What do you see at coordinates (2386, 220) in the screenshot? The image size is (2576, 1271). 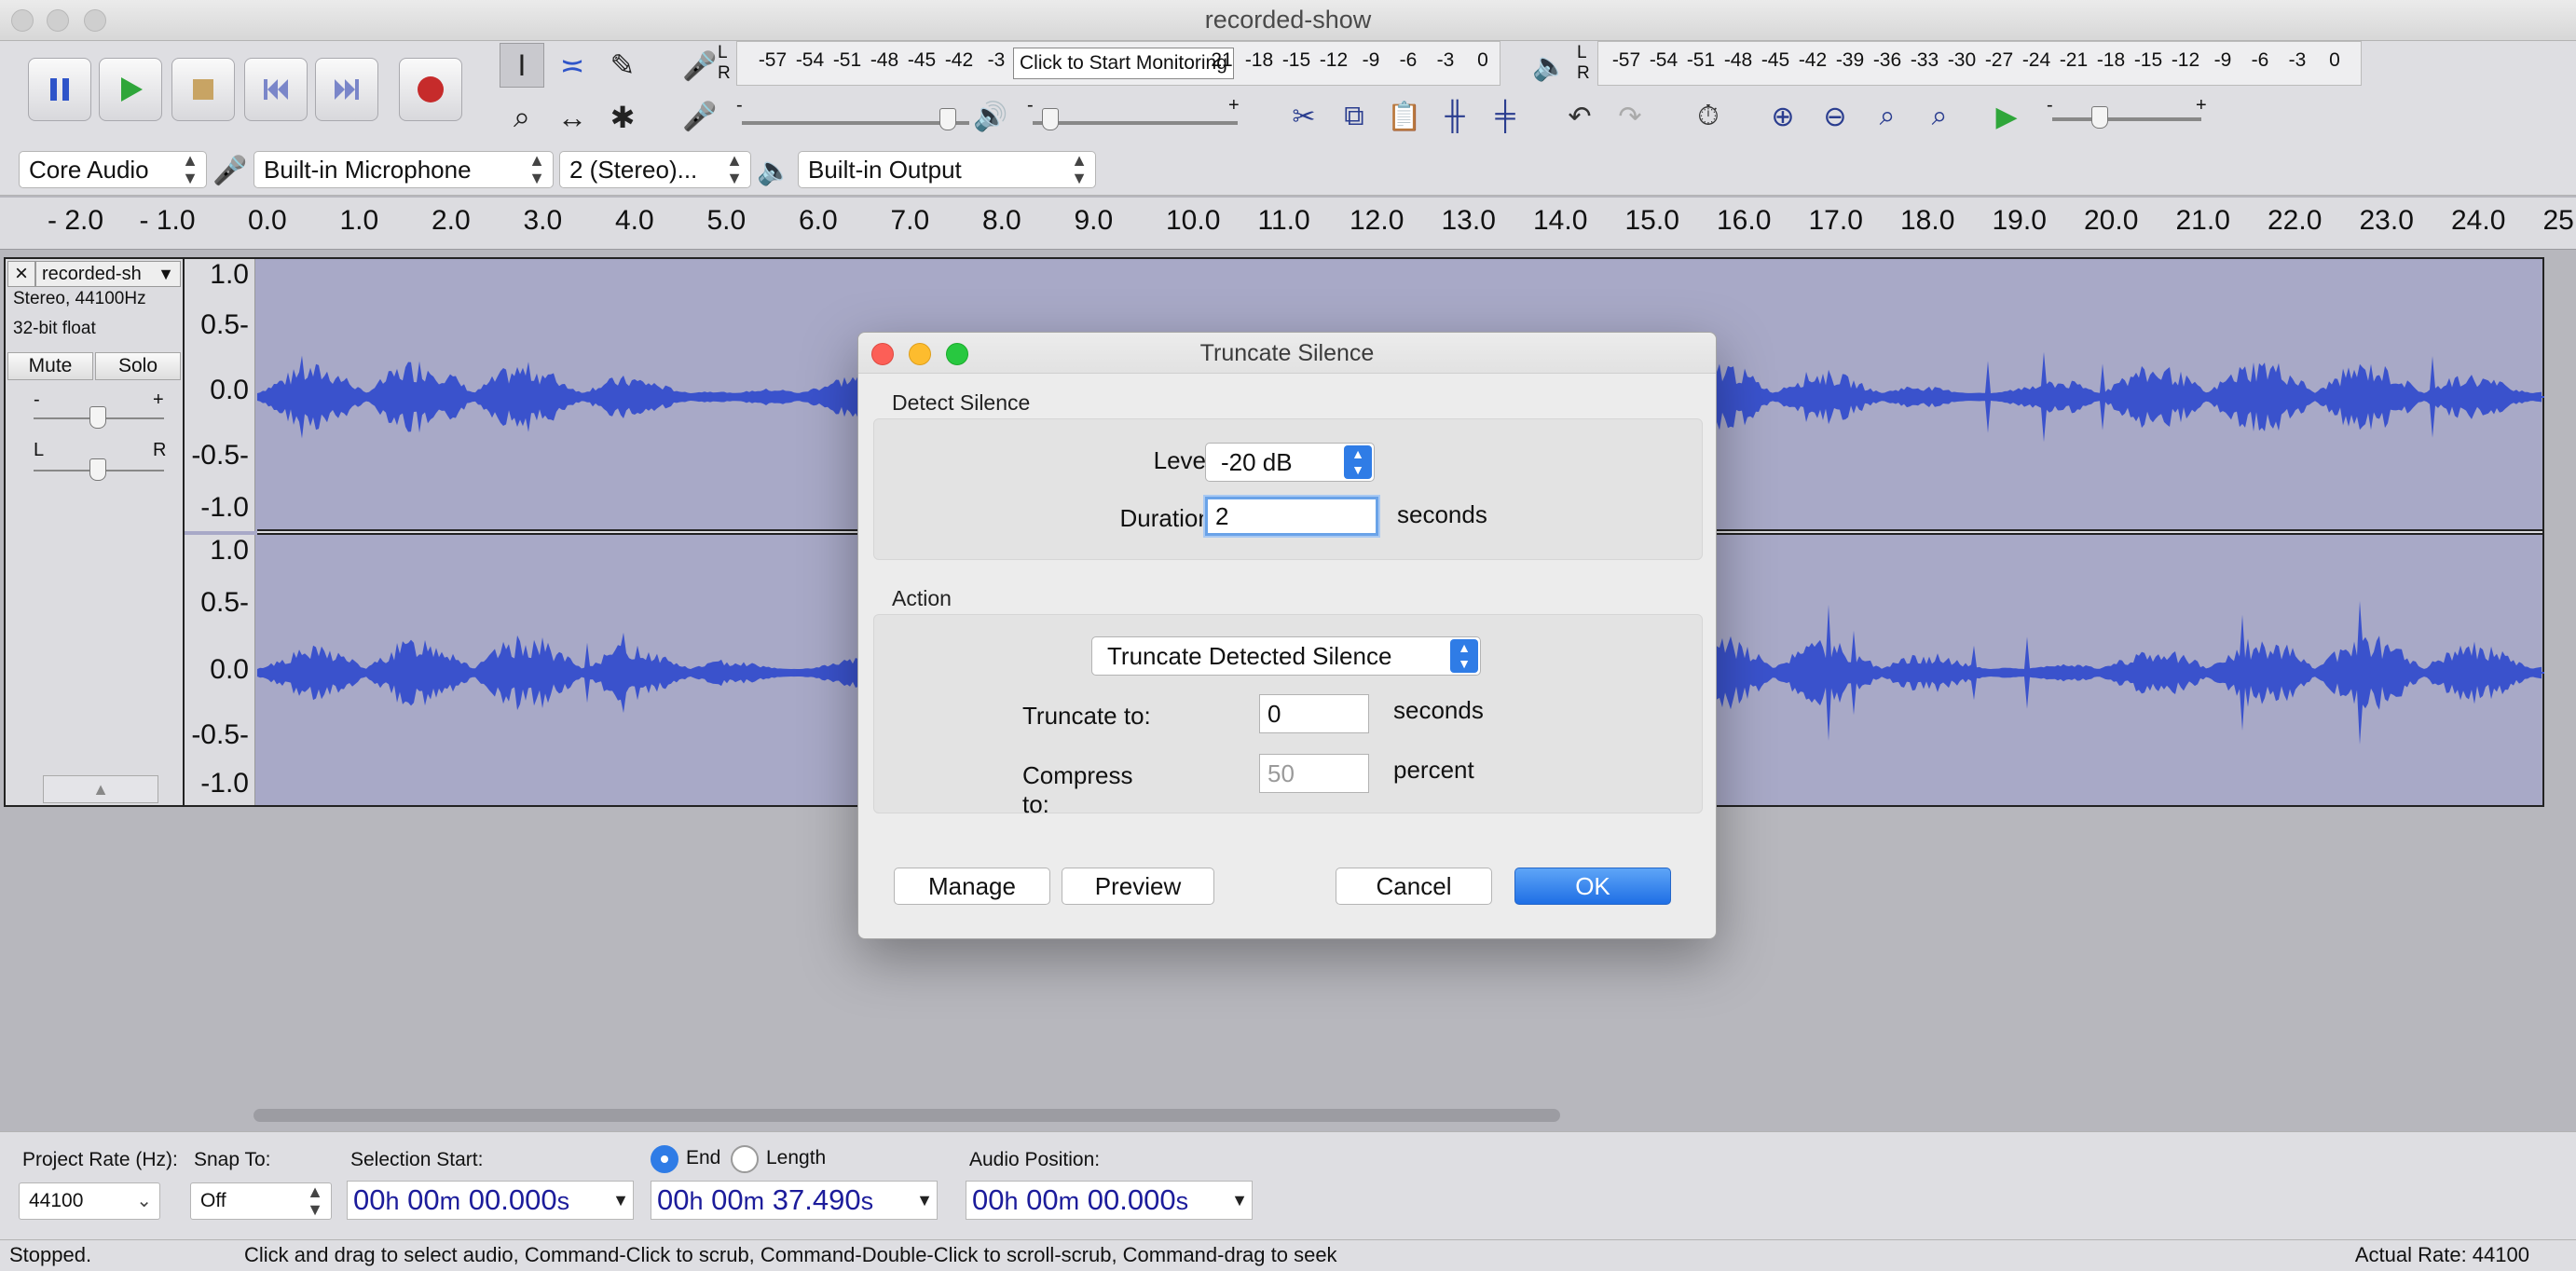 I see `ruler-tick-label: 23.0` at bounding box center [2386, 220].